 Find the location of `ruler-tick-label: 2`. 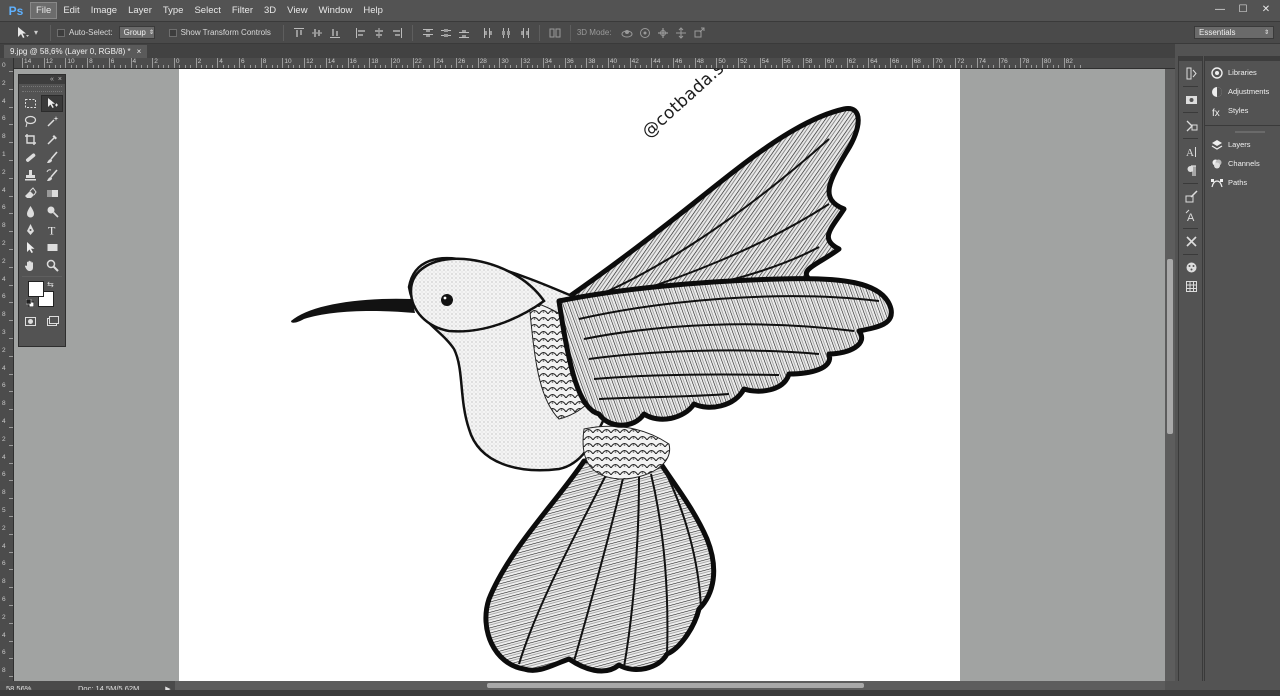

ruler-tick-label: 2 is located at coordinates (4, 350).